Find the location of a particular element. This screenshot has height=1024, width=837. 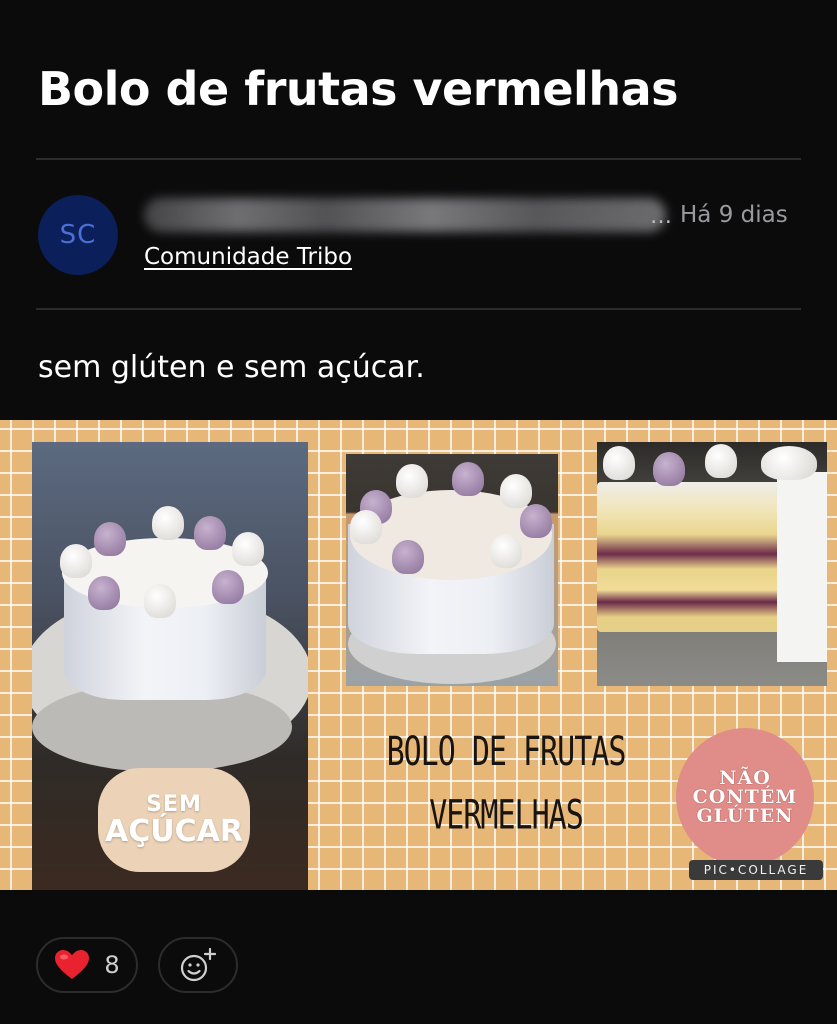

badge-text: CONTÉM is located at coordinates (745, 796).